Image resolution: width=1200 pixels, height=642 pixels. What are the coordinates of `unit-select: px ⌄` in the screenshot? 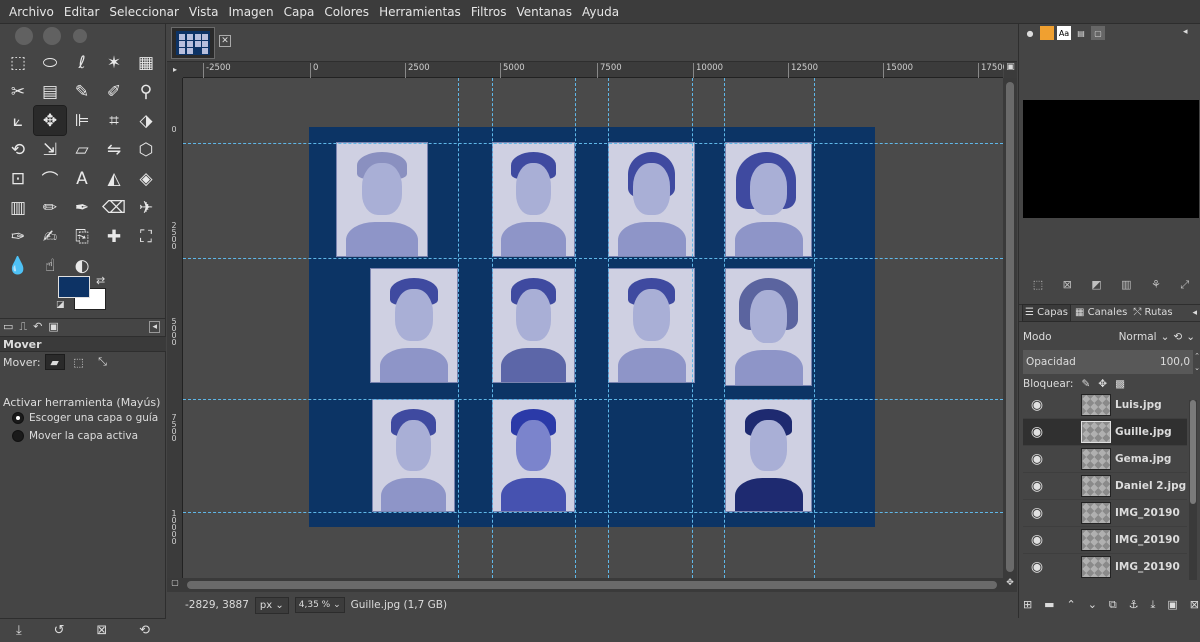 It's located at (271, 605).